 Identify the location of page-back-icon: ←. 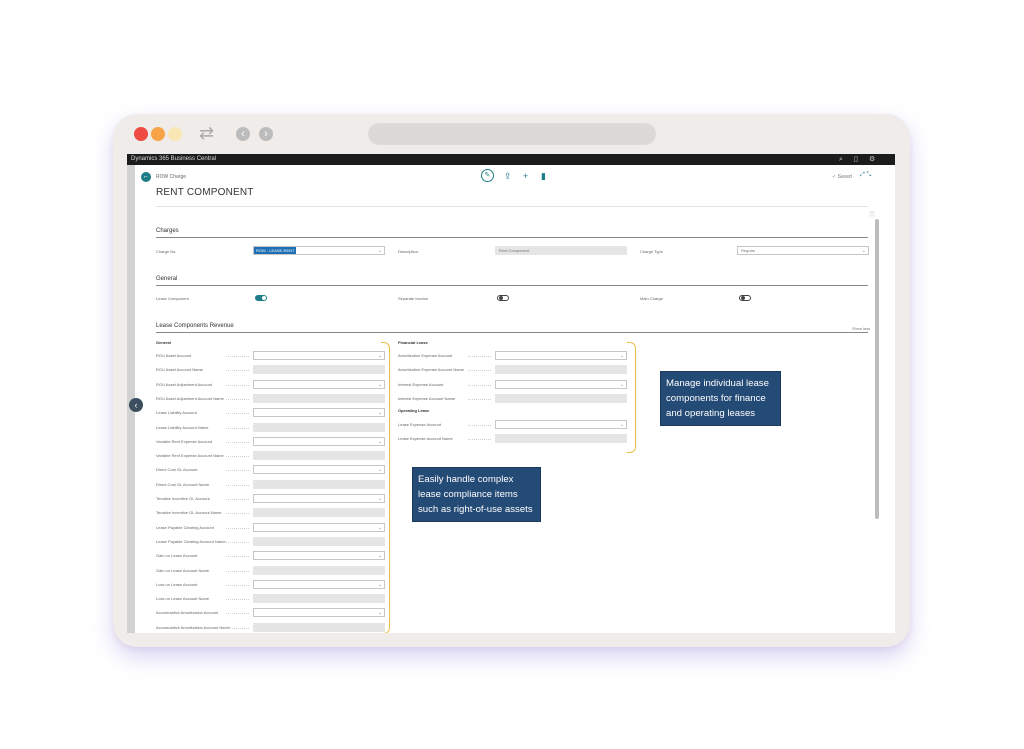
(146, 177).